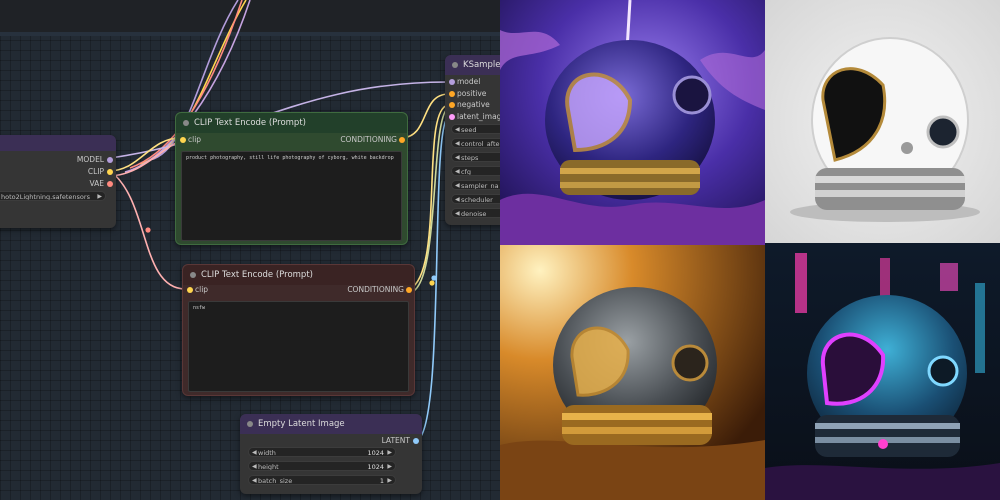 The image size is (1000, 500). Describe the element at coordinates (467, 94) in the screenshot. I see `input-positive: positive` at that location.